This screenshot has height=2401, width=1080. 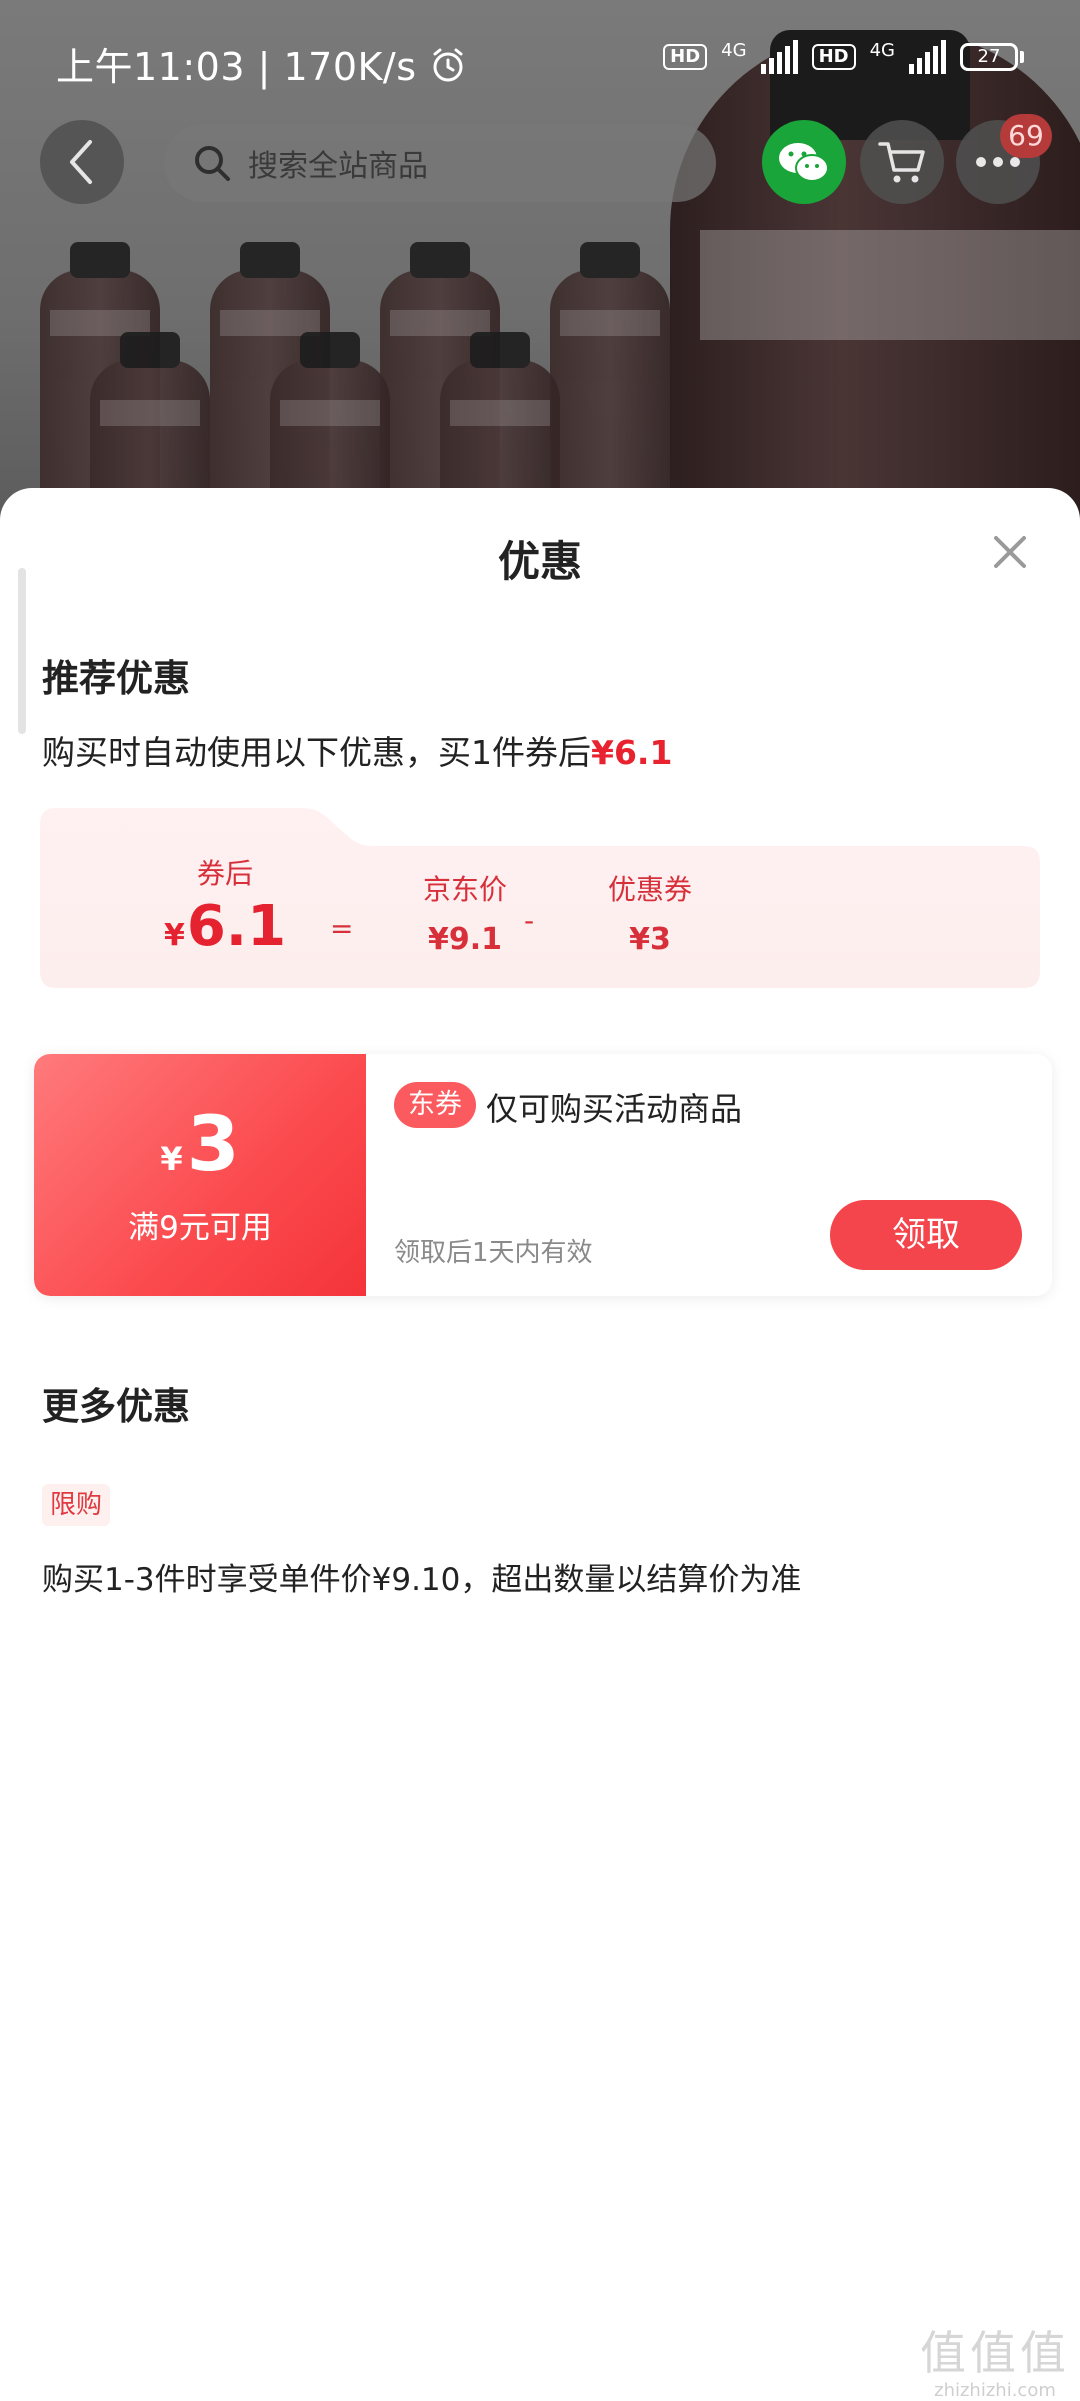 What do you see at coordinates (316, 752) in the screenshot?
I see `recommend-desc-text: 购买时自动使用以下优惠，买1件券后` at bounding box center [316, 752].